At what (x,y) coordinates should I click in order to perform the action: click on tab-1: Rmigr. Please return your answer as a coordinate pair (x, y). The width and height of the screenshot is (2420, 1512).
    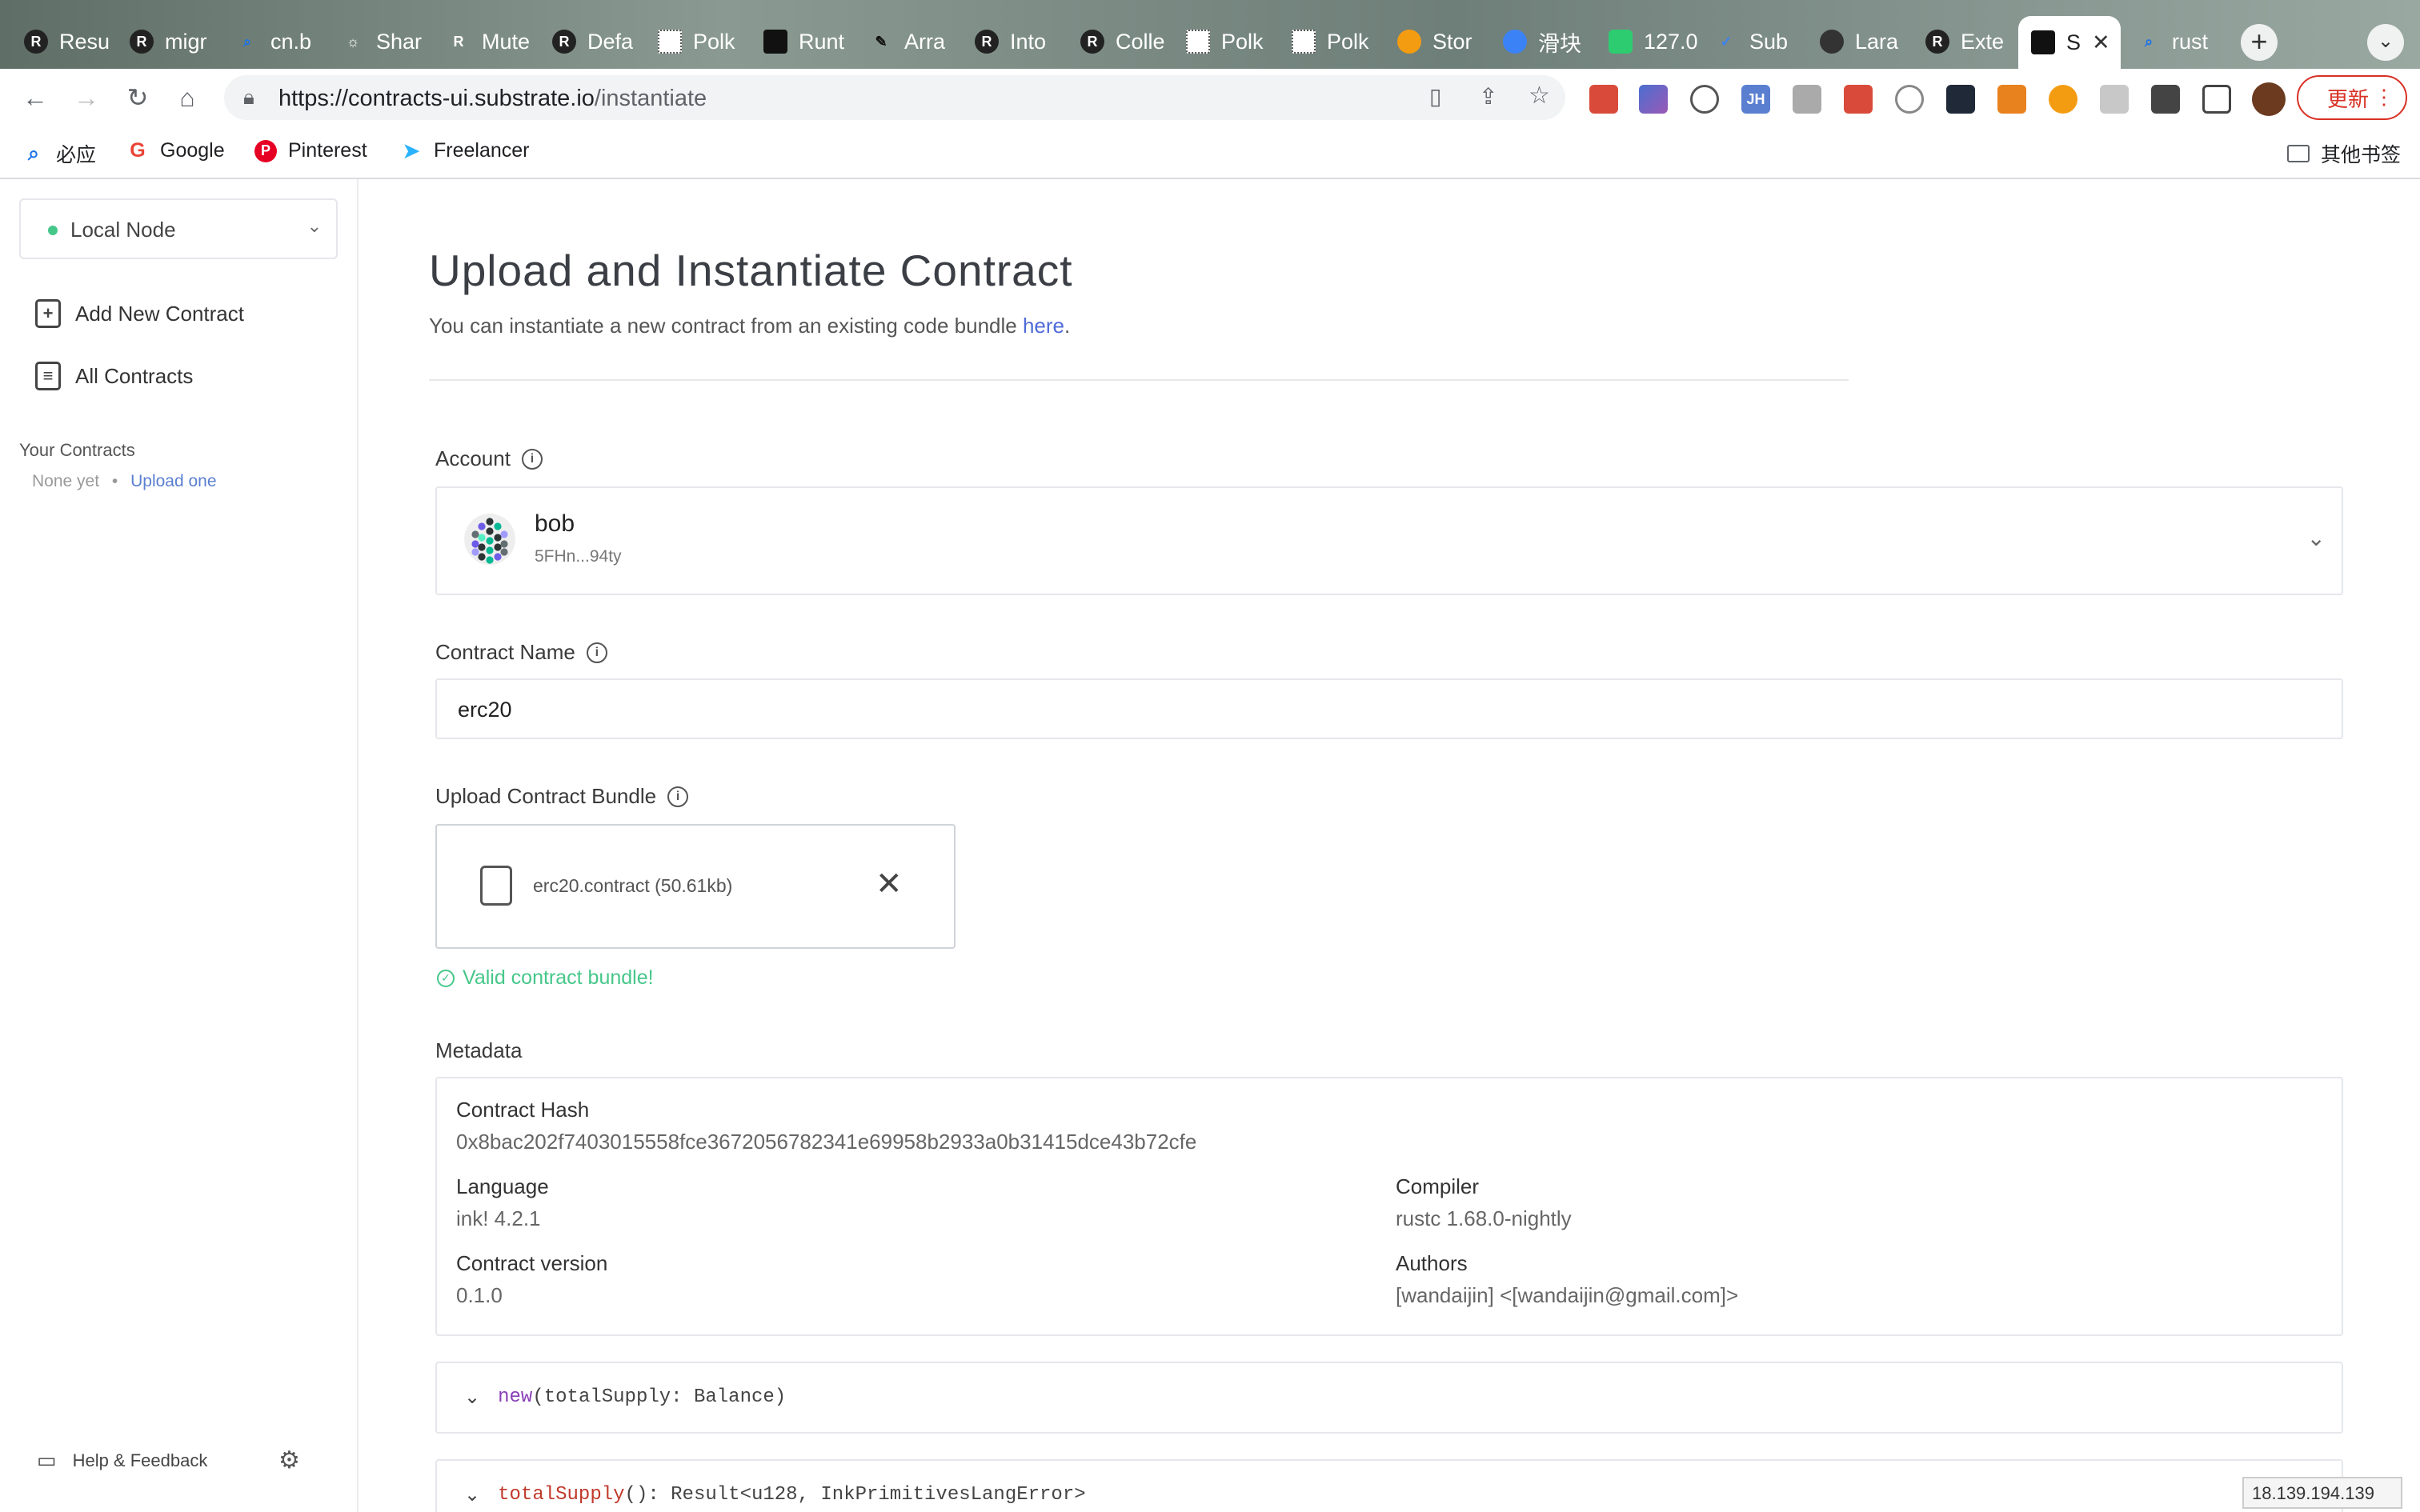
    Looking at the image, I should click on (168, 42).